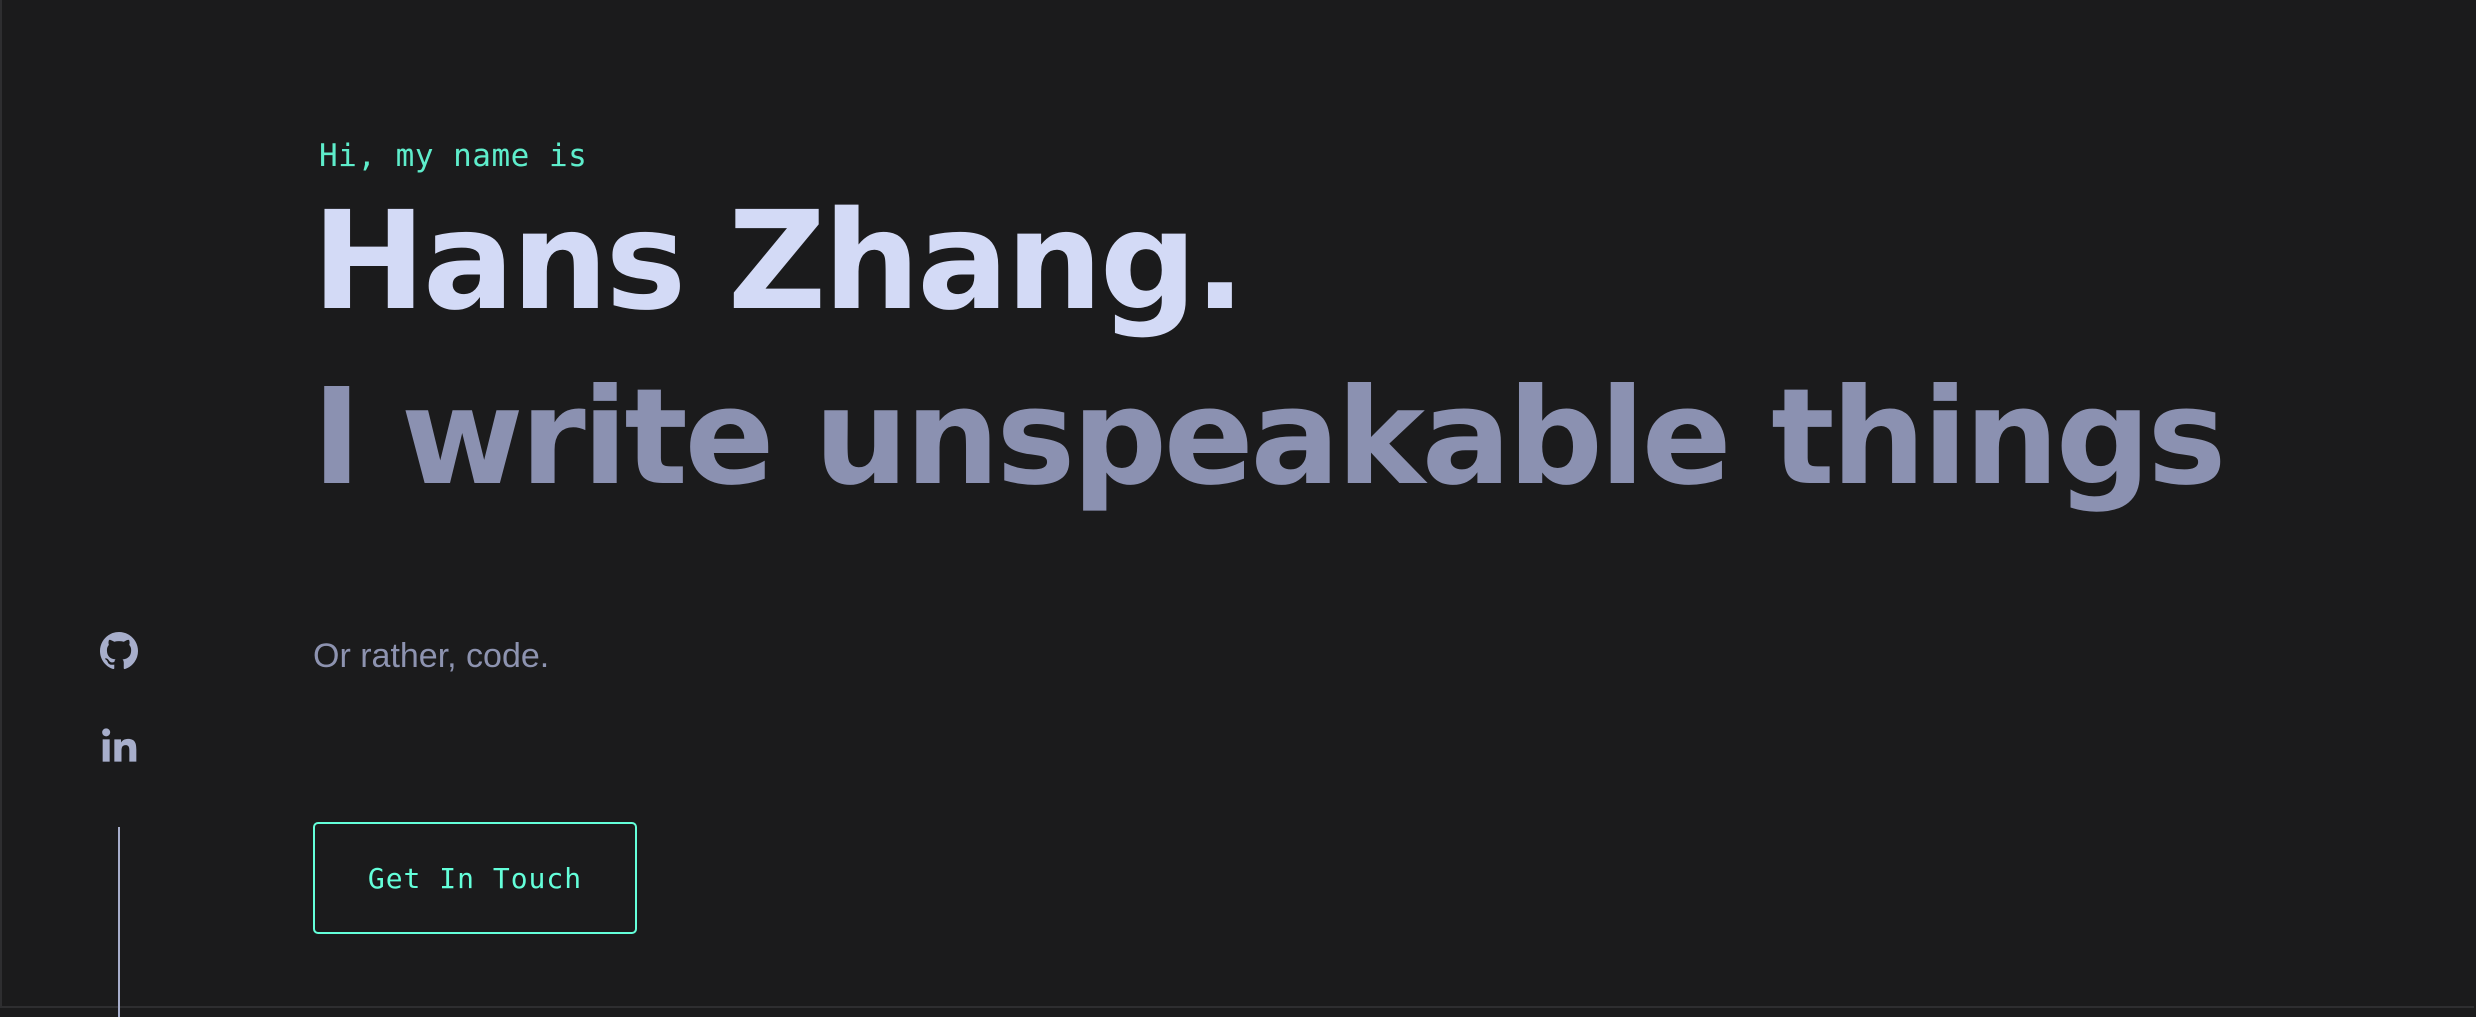  I want to click on linkedin-icon, so click(119, 745).